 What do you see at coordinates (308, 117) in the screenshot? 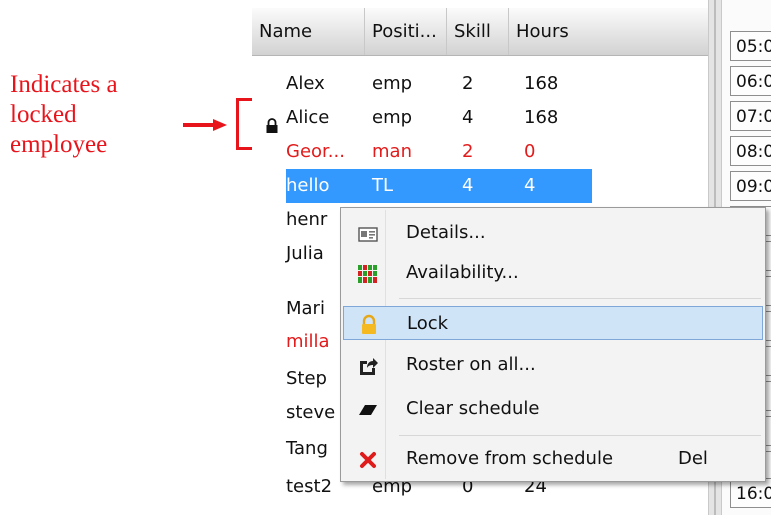
I see `cell-name: Alice` at bounding box center [308, 117].